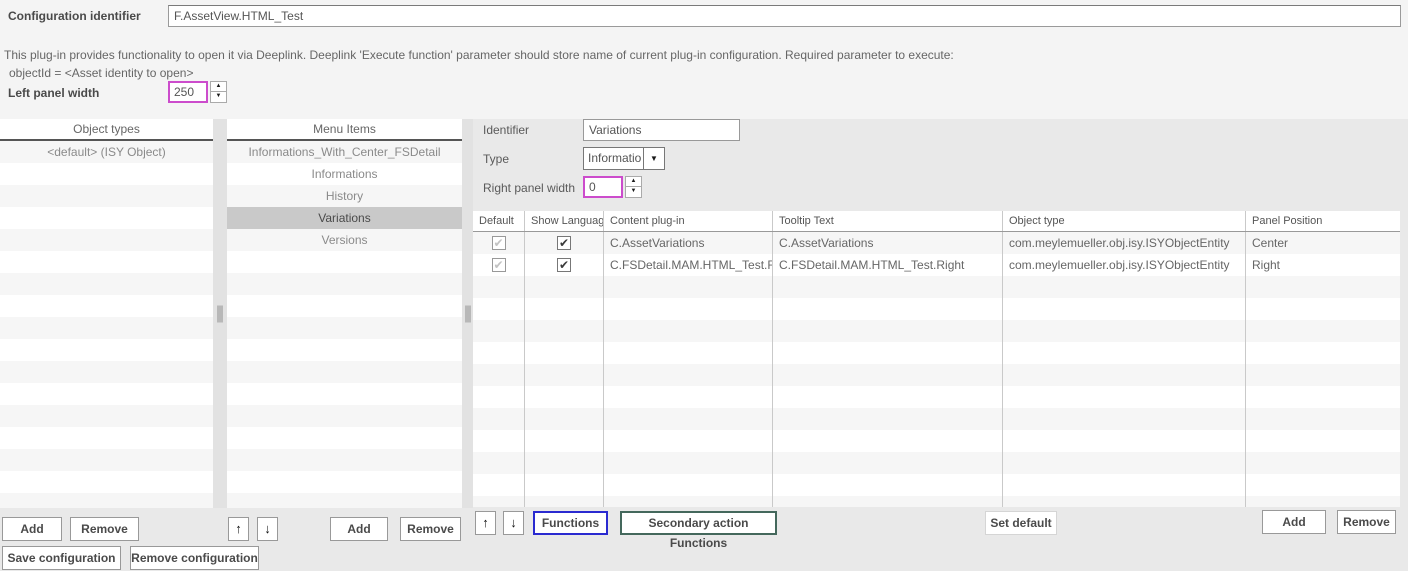 The width and height of the screenshot is (1408, 571). Describe the element at coordinates (267, 529) in the screenshot. I see `menu-item-move-down-button: ↓` at that location.